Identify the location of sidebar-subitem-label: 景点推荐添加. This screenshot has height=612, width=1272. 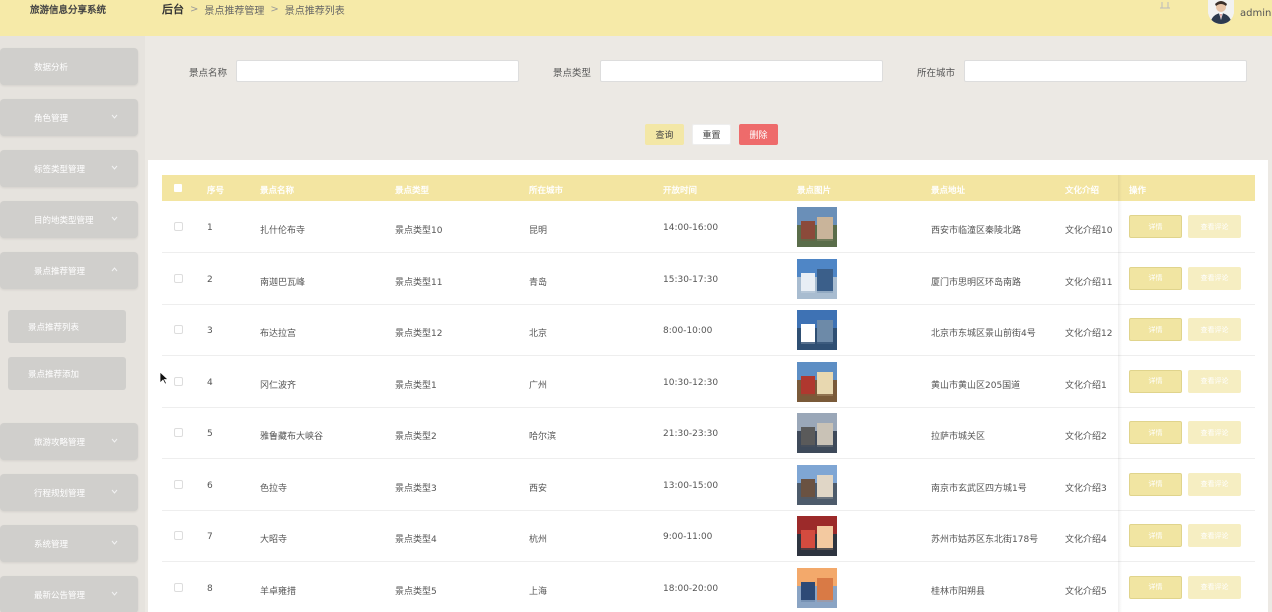
(54, 374).